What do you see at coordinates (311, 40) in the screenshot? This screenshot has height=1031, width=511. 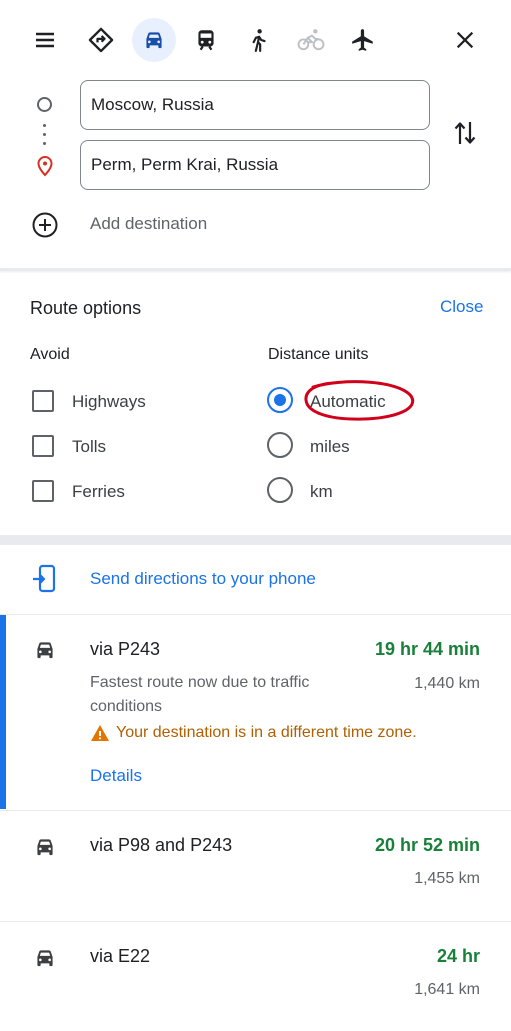 I see `cycling-icon` at bounding box center [311, 40].